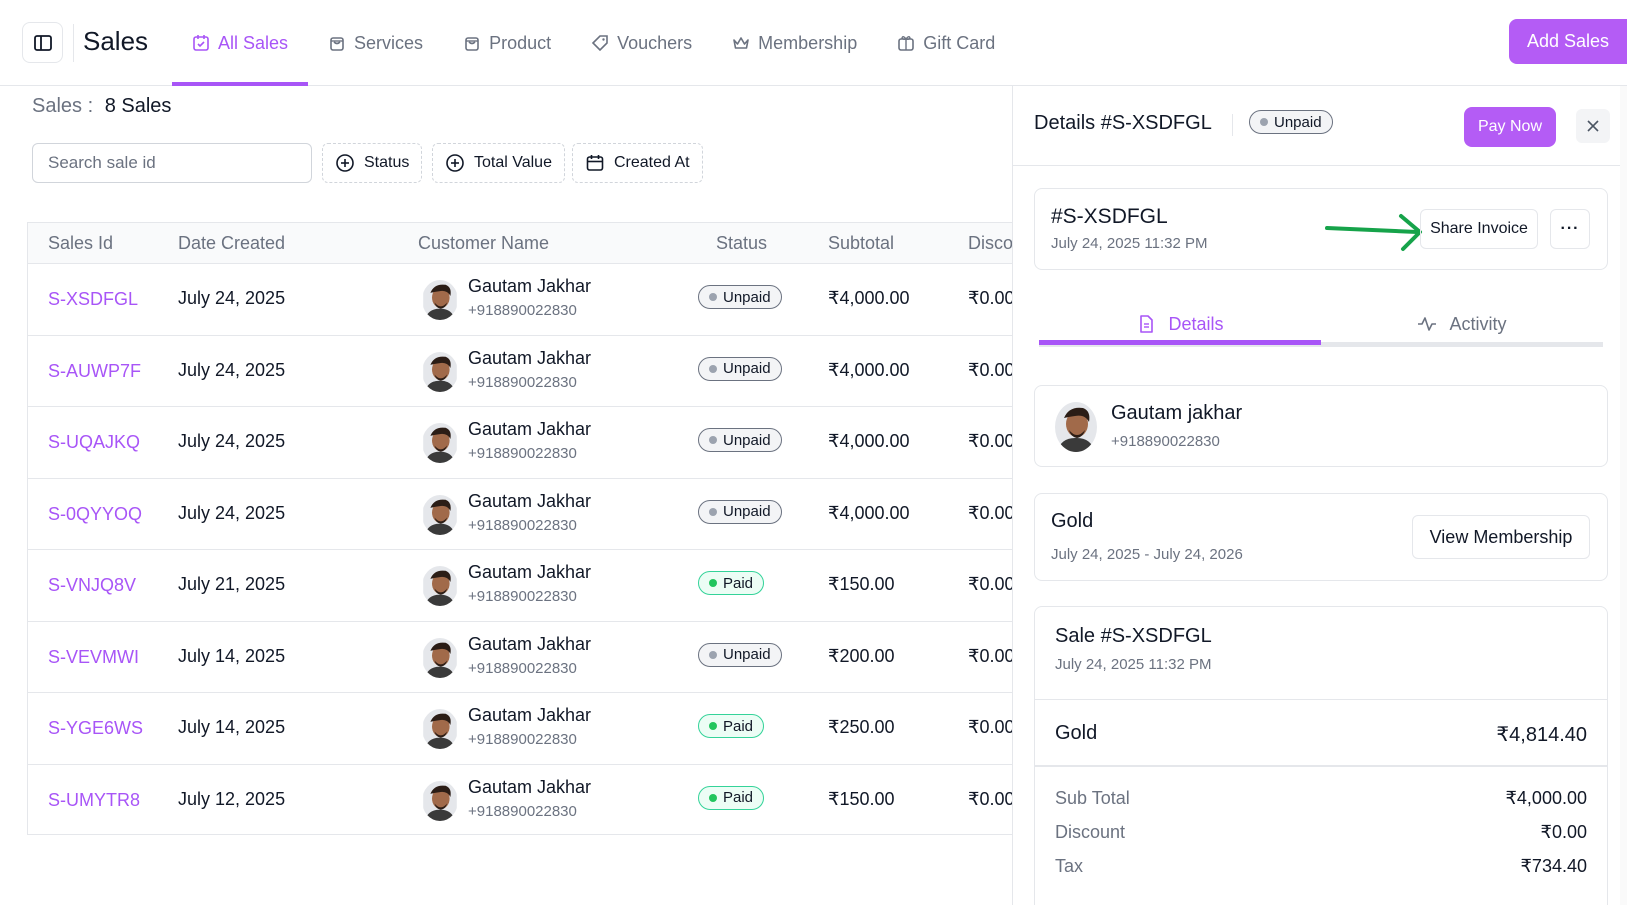  What do you see at coordinates (375, 43) in the screenshot?
I see `tab-services: Services` at bounding box center [375, 43].